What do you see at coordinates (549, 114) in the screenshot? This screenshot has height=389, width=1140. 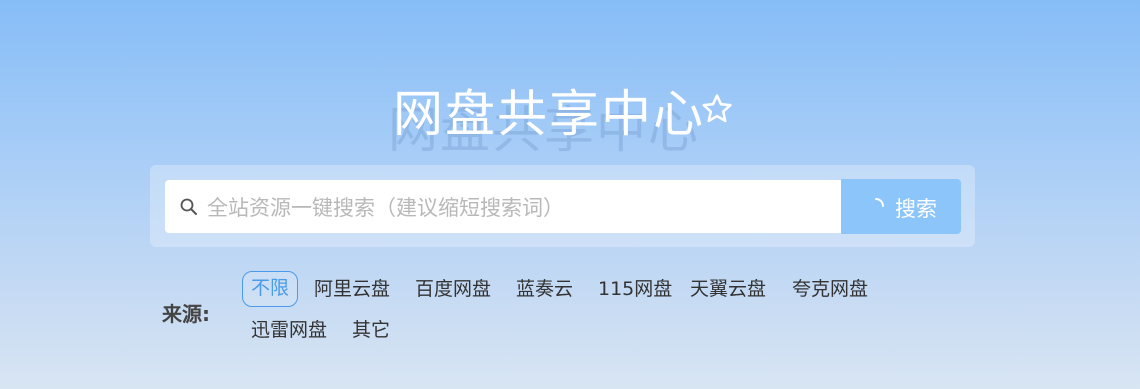 I see `page-title: 网盘共享中心` at bounding box center [549, 114].